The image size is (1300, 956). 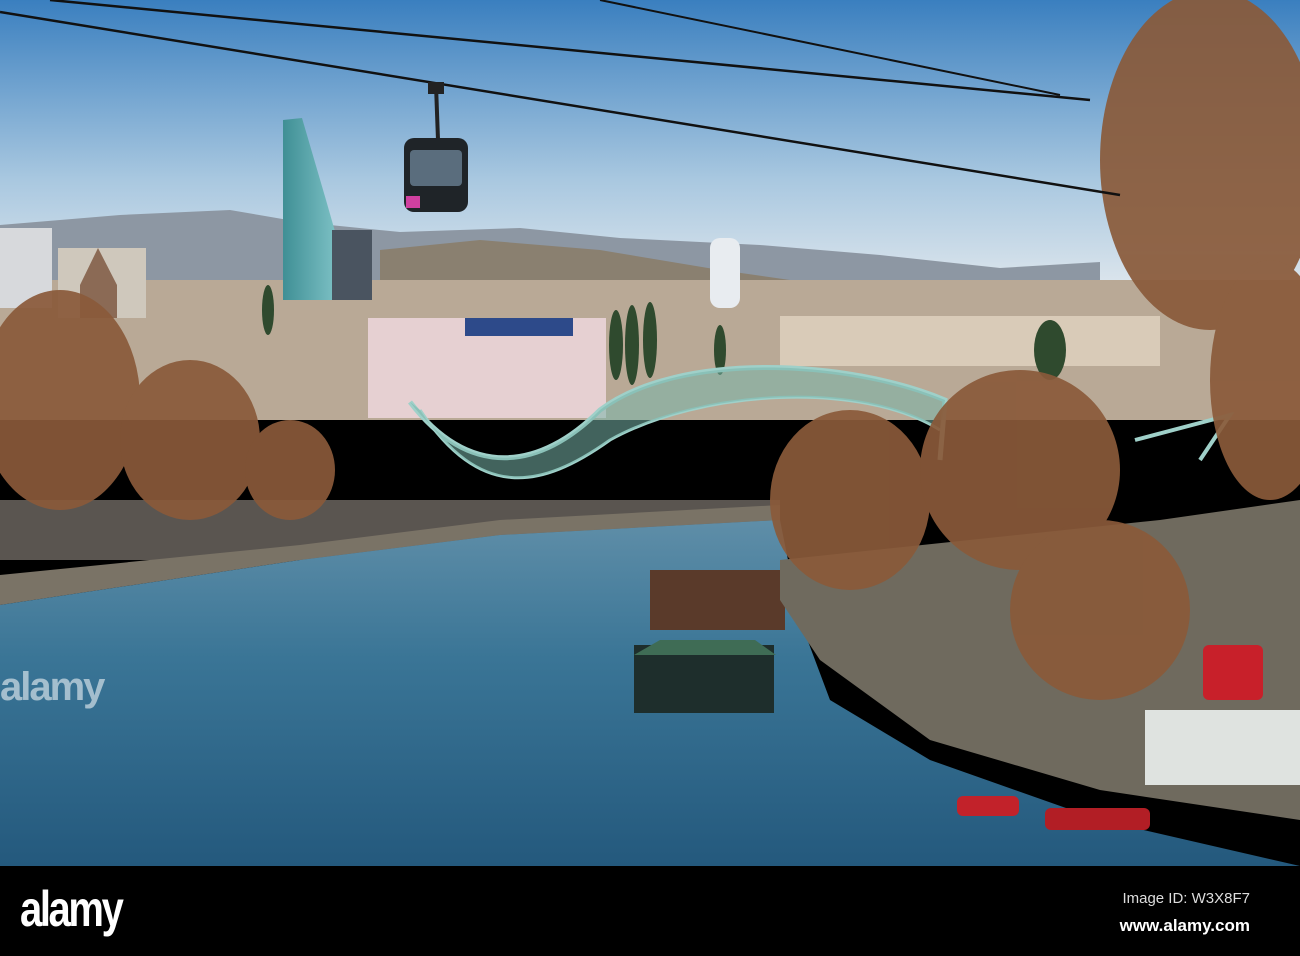 I want to click on image-id: Image ID: W3X8F7, so click(x=1186, y=898).